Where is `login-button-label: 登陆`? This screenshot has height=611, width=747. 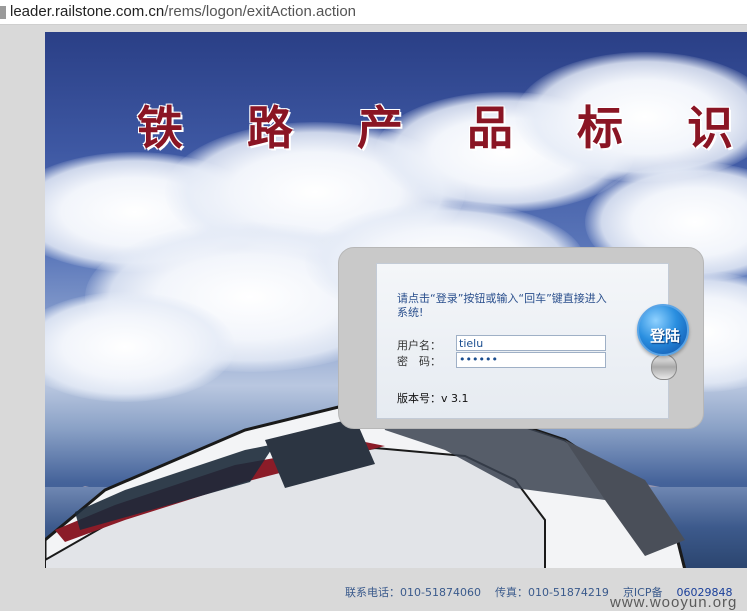 login-button-label: 登陆 is located at coordinates (664, 336).